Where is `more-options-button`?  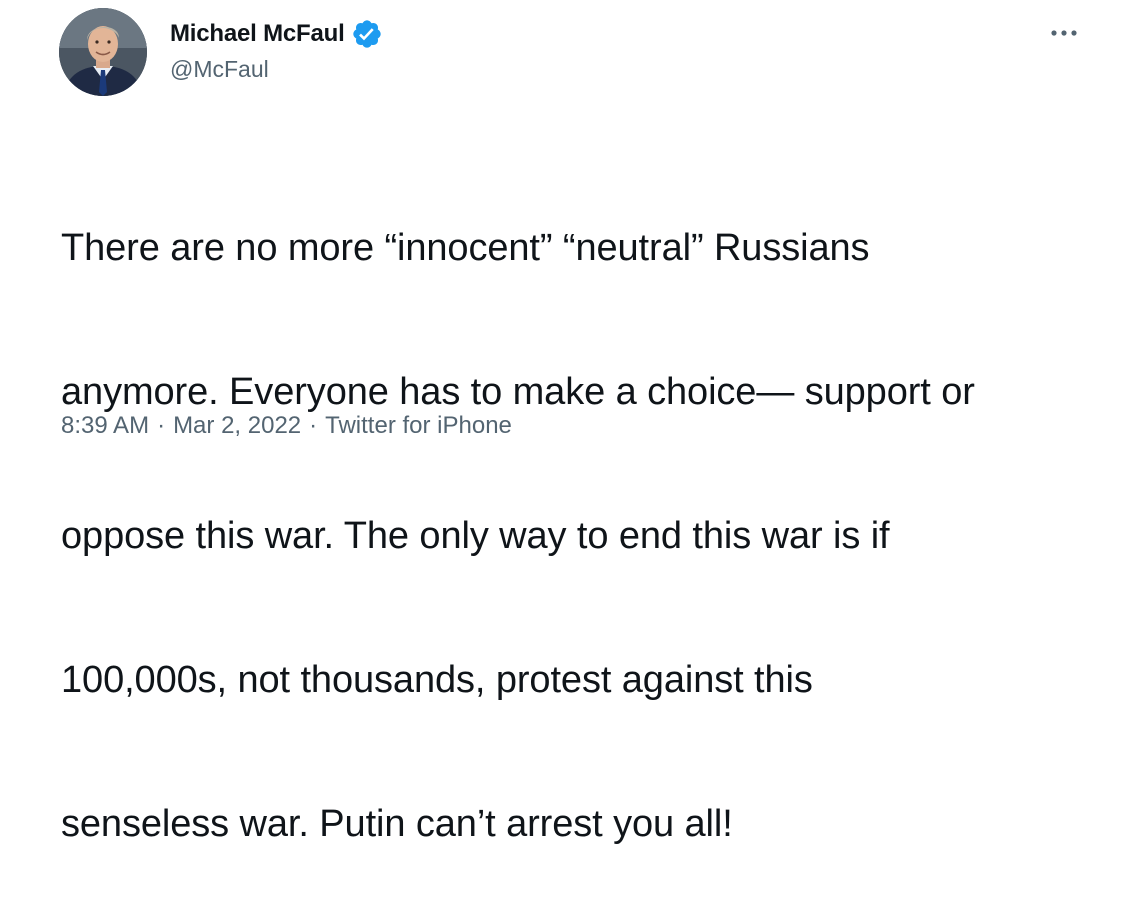 more-options-button is located at coordinates (1064, 33).